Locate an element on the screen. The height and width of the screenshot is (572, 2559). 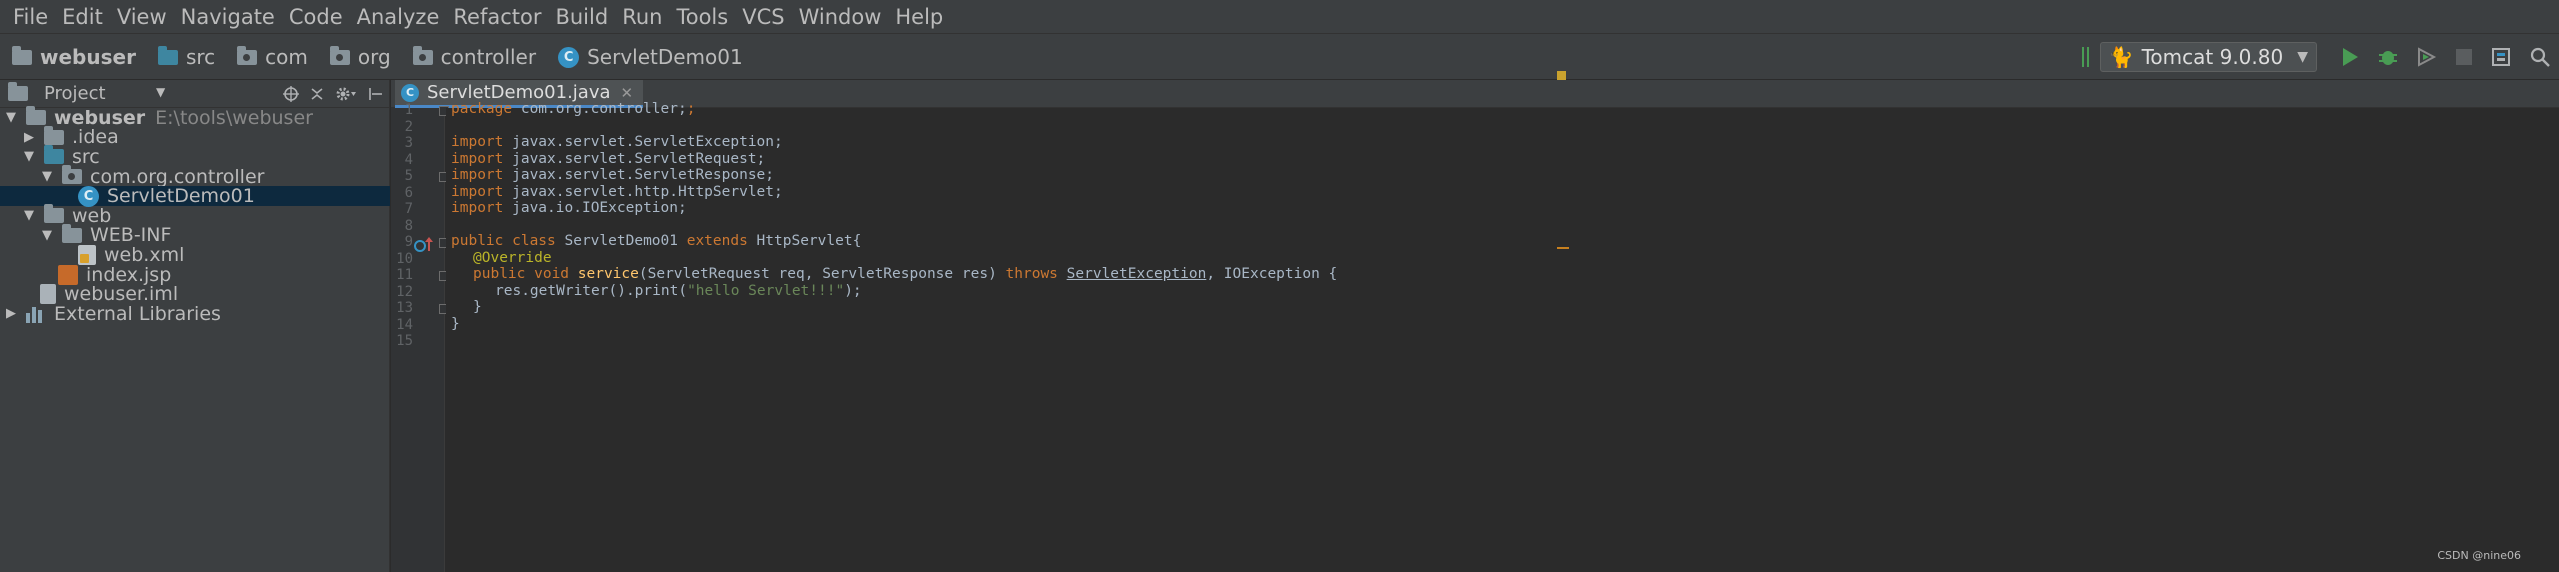
coverage-button is located at coordinates (2426, 57).